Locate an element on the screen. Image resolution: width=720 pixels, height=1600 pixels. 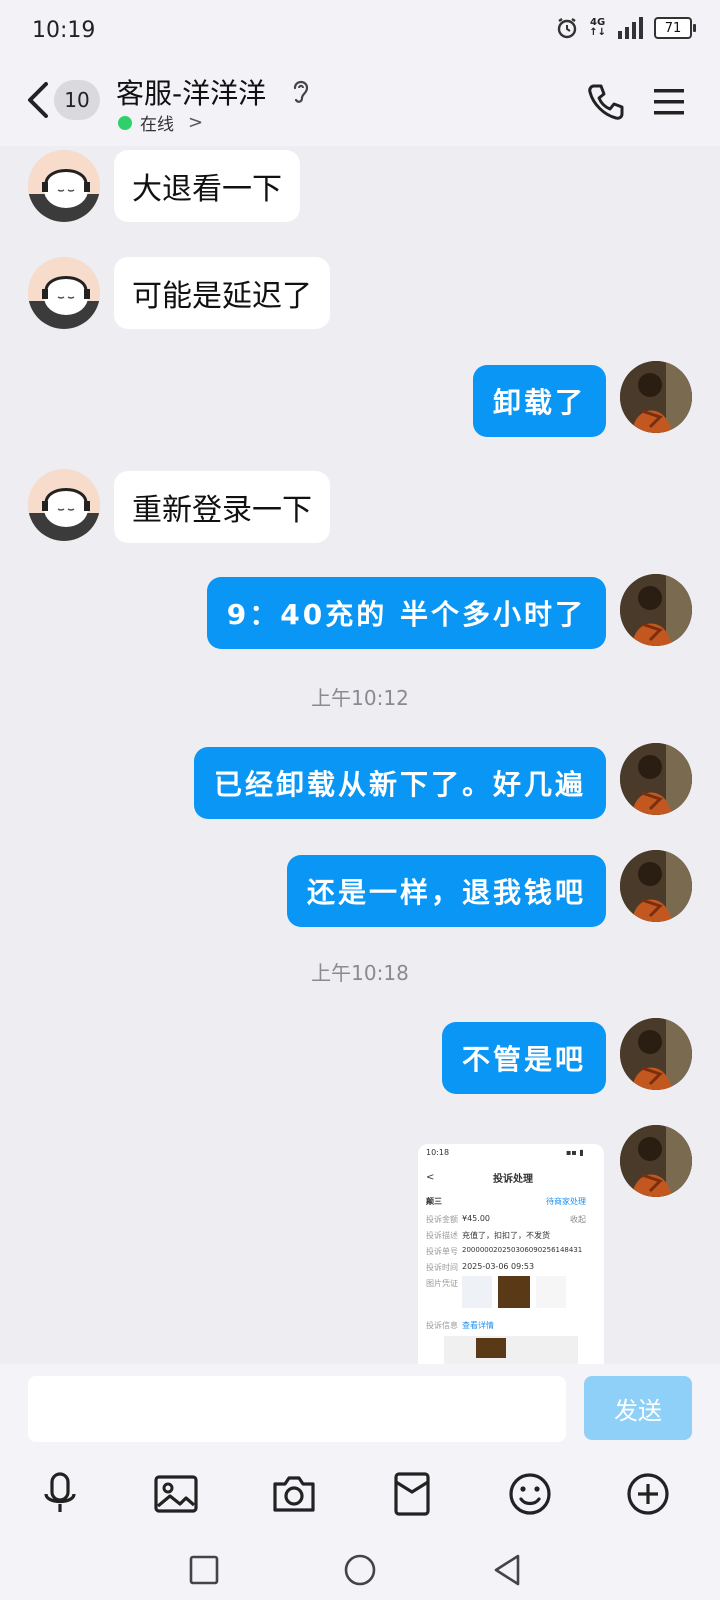
emoji-icon is located at coordinates (530, 1494).